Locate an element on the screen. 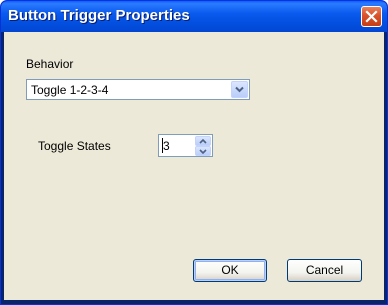  ok-button: OK is located at coordinates (230, 270).